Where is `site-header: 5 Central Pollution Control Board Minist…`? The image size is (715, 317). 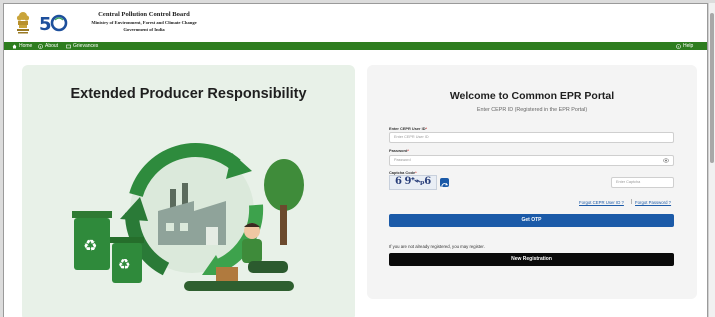 site-header: 5 Central Pollution Control Board Minist… is located at coordinates (355, 23).